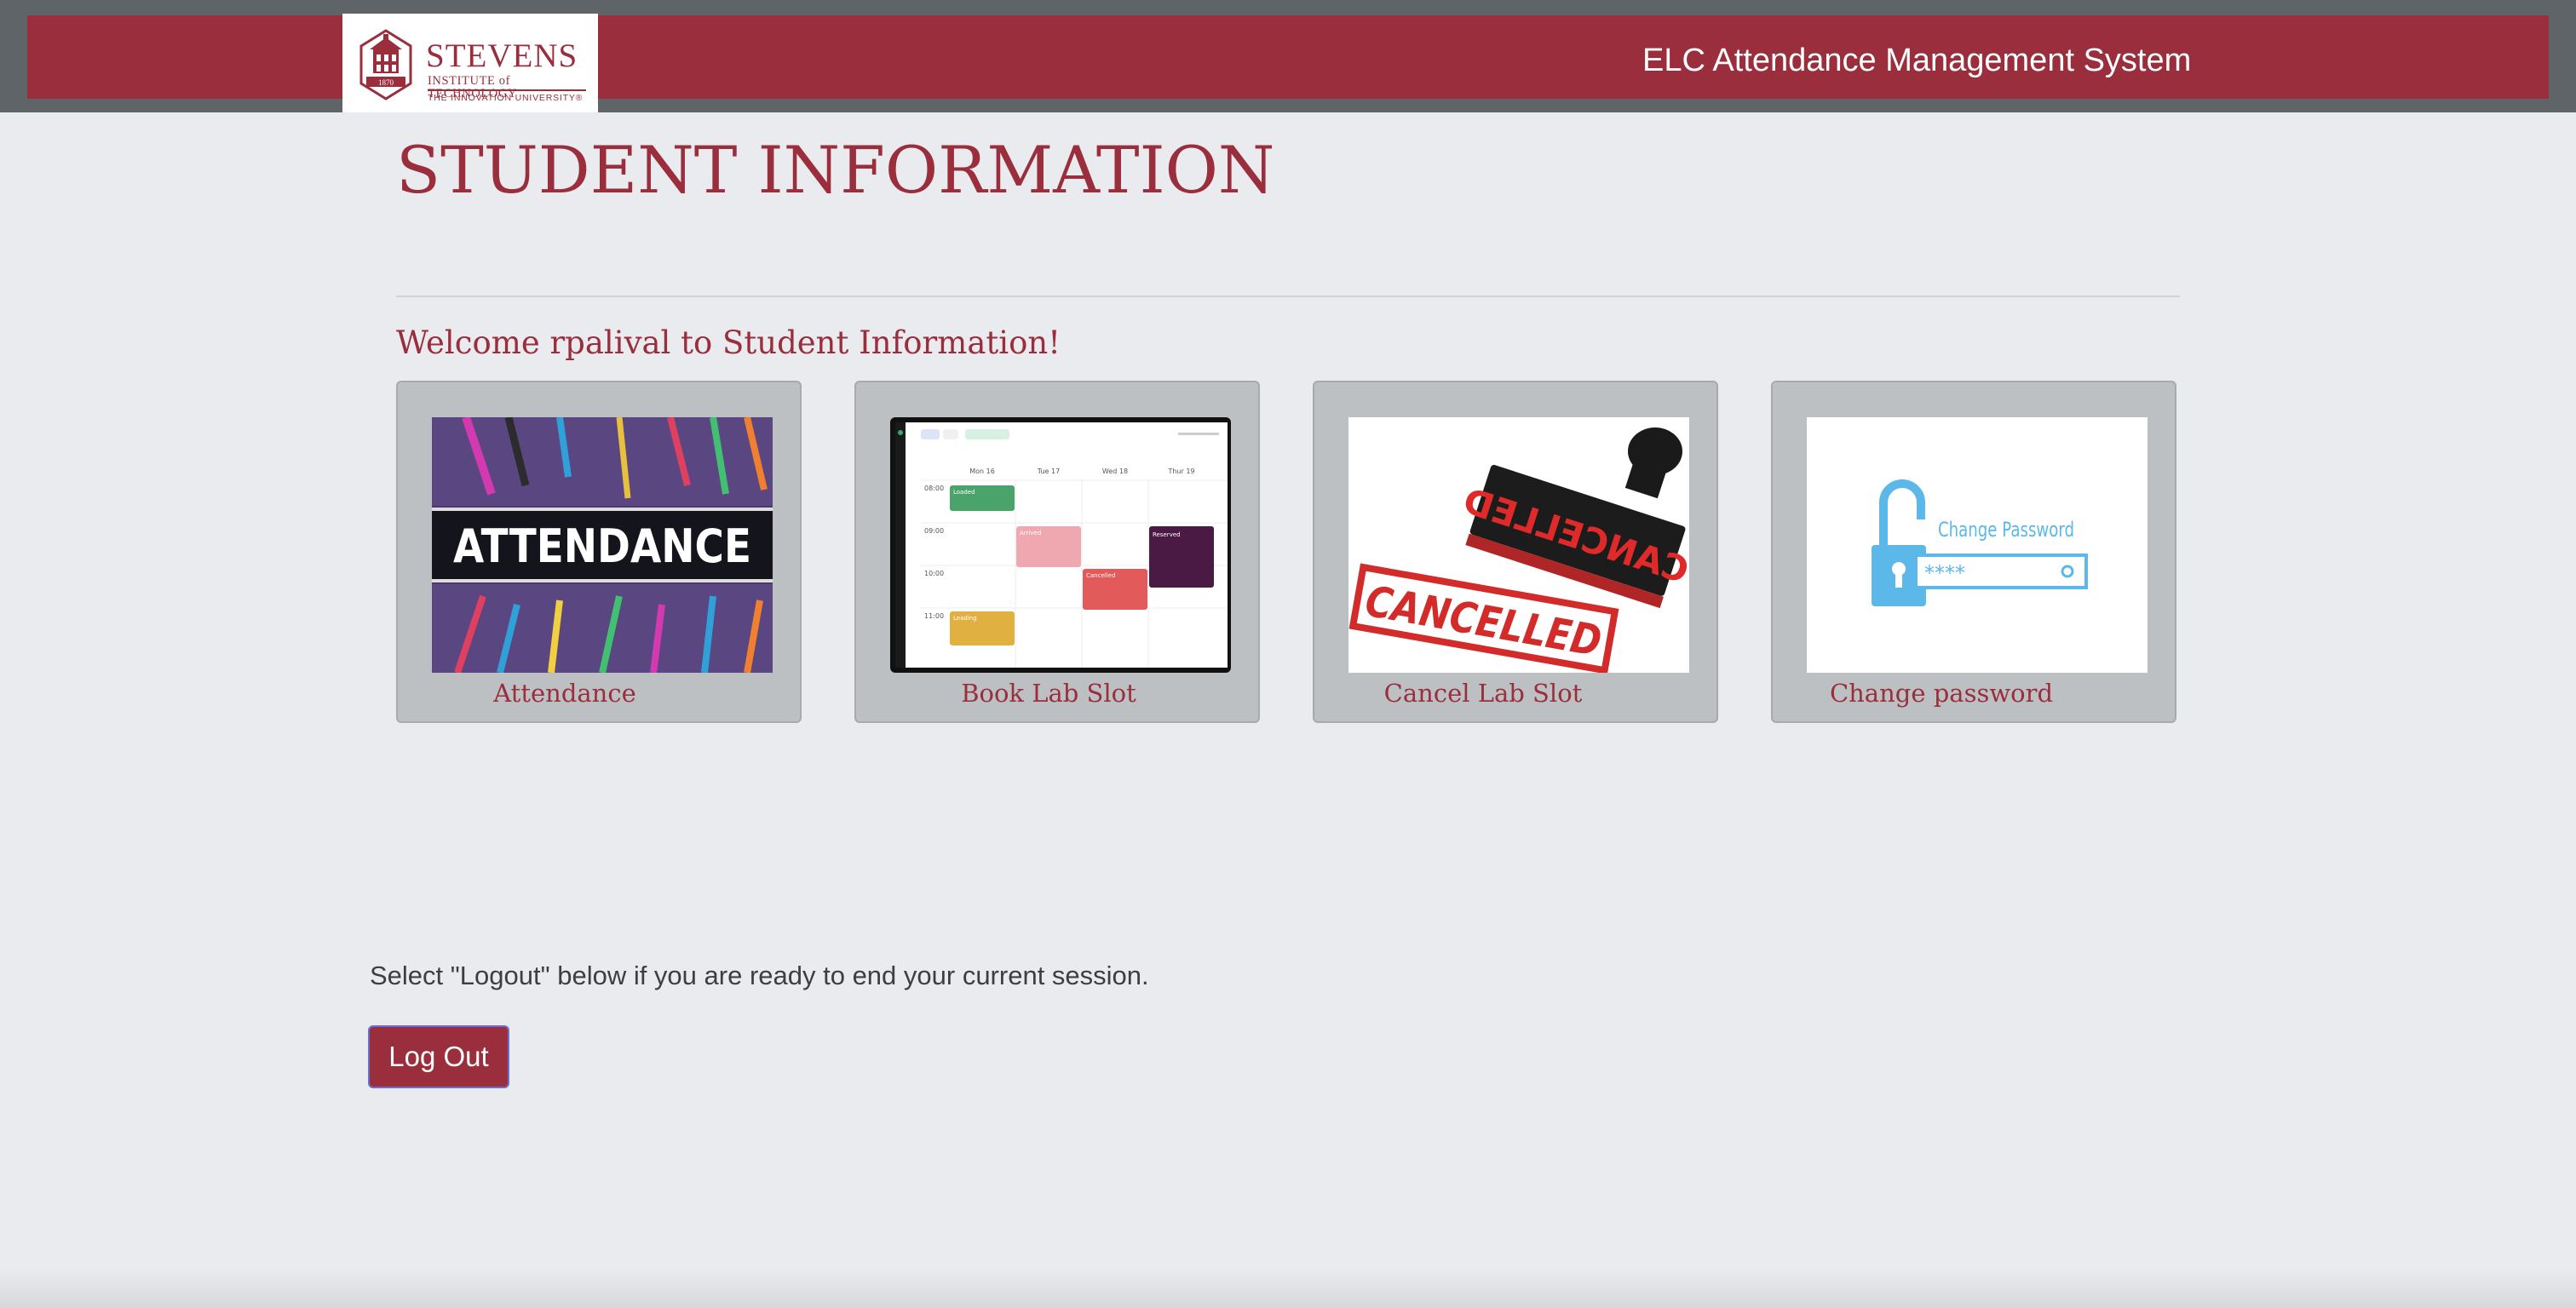  I want to click on calendar-time-1100: 11:00, so click(934, 616).